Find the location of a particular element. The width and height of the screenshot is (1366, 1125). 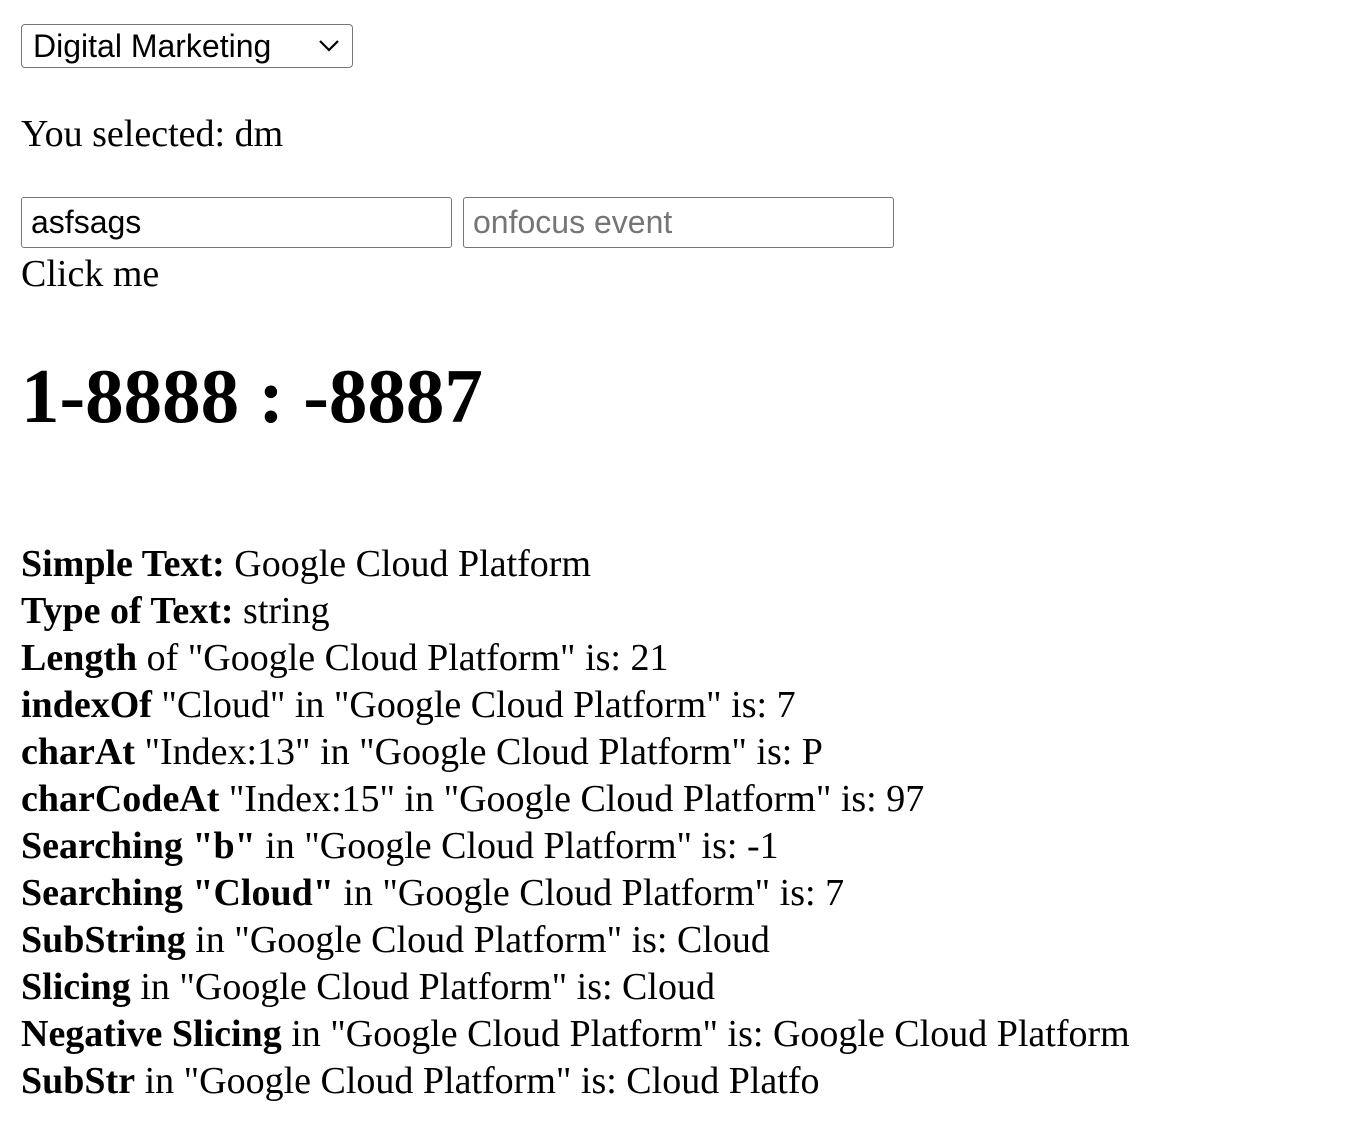

result-label: Searching "Cloud" is located at coordinates (177, 893).